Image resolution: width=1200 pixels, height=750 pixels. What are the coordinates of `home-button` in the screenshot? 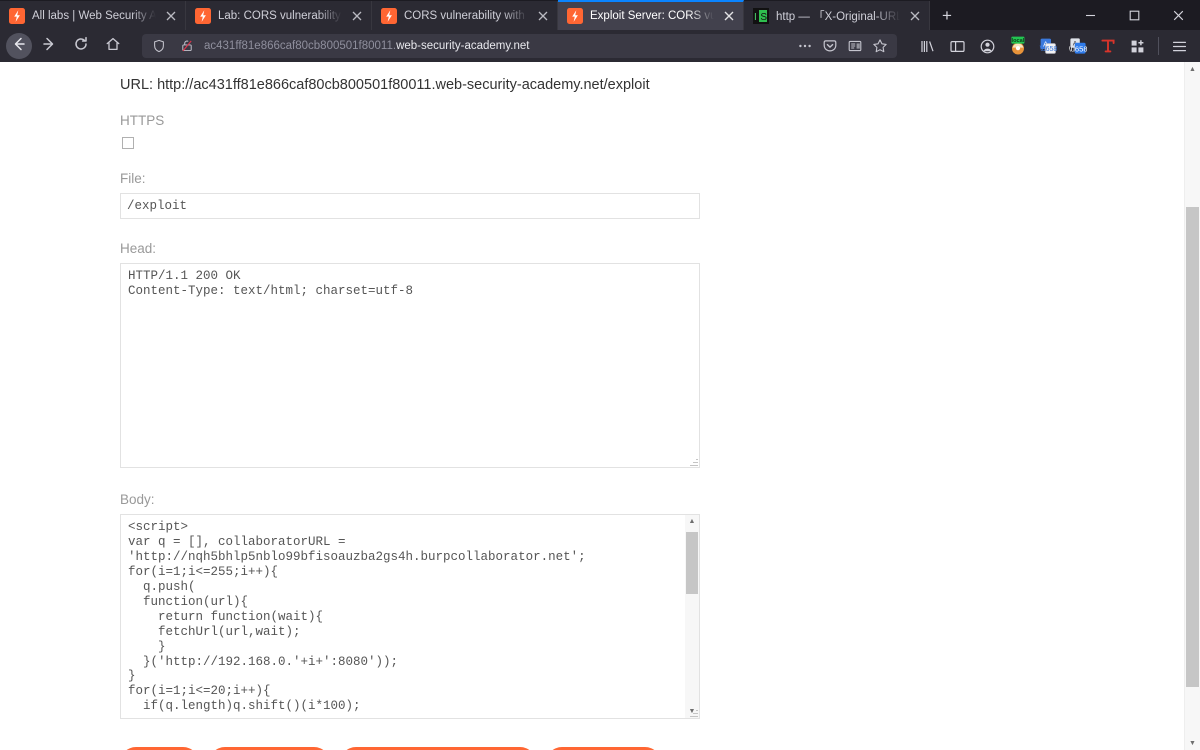 It's located at (113, 46).